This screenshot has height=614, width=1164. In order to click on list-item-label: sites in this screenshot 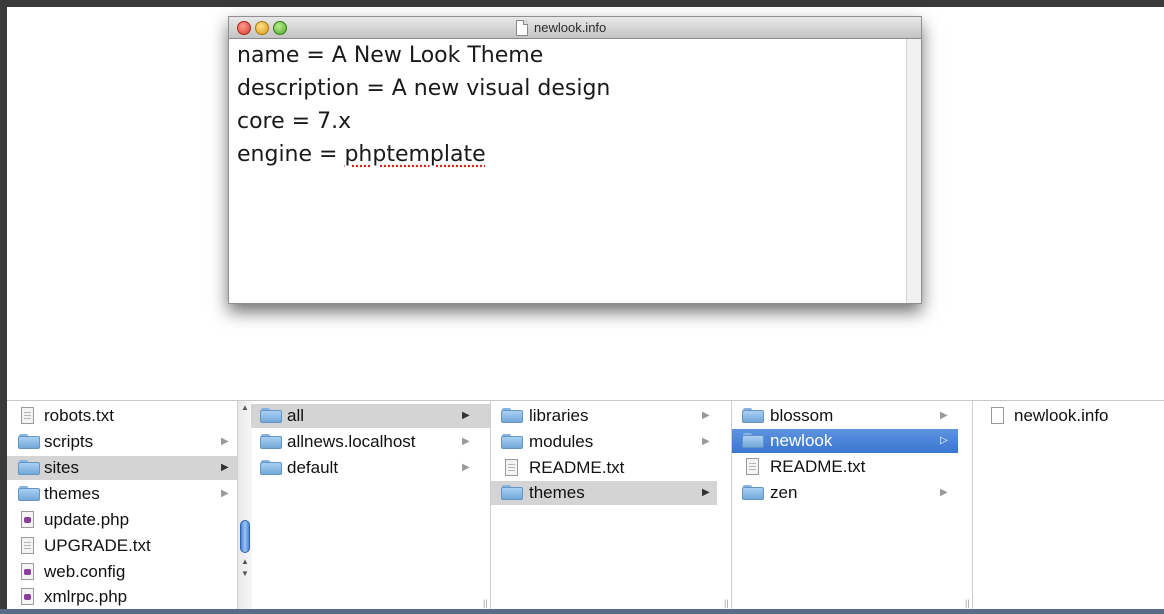, I will do `click(61, 467)`.